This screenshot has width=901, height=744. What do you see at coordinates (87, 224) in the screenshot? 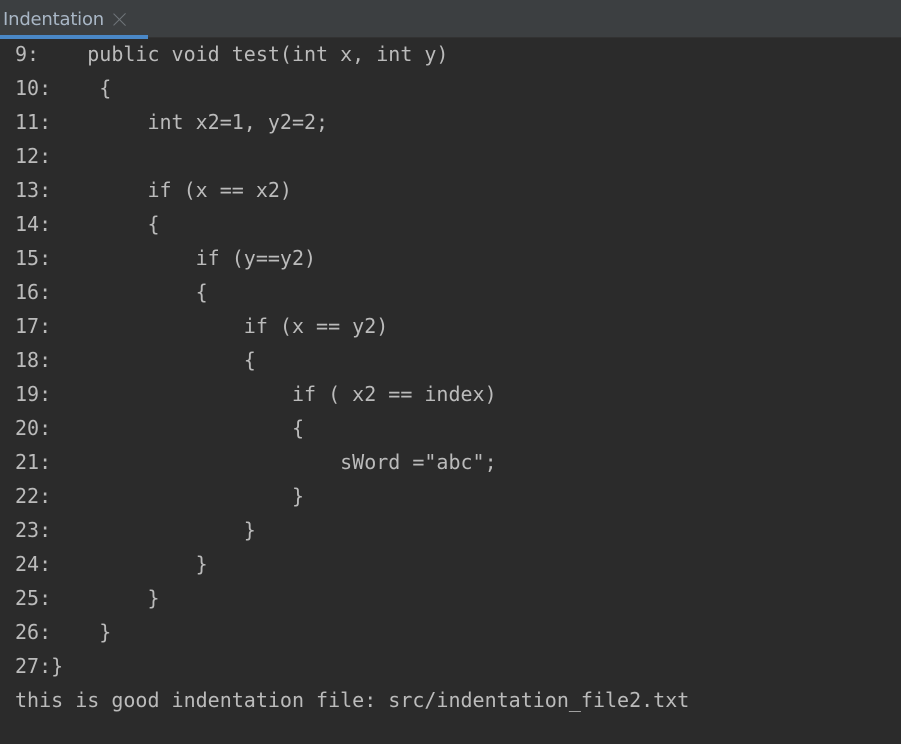
I see `console-line: 14: {` at bounding box center [87, 224].